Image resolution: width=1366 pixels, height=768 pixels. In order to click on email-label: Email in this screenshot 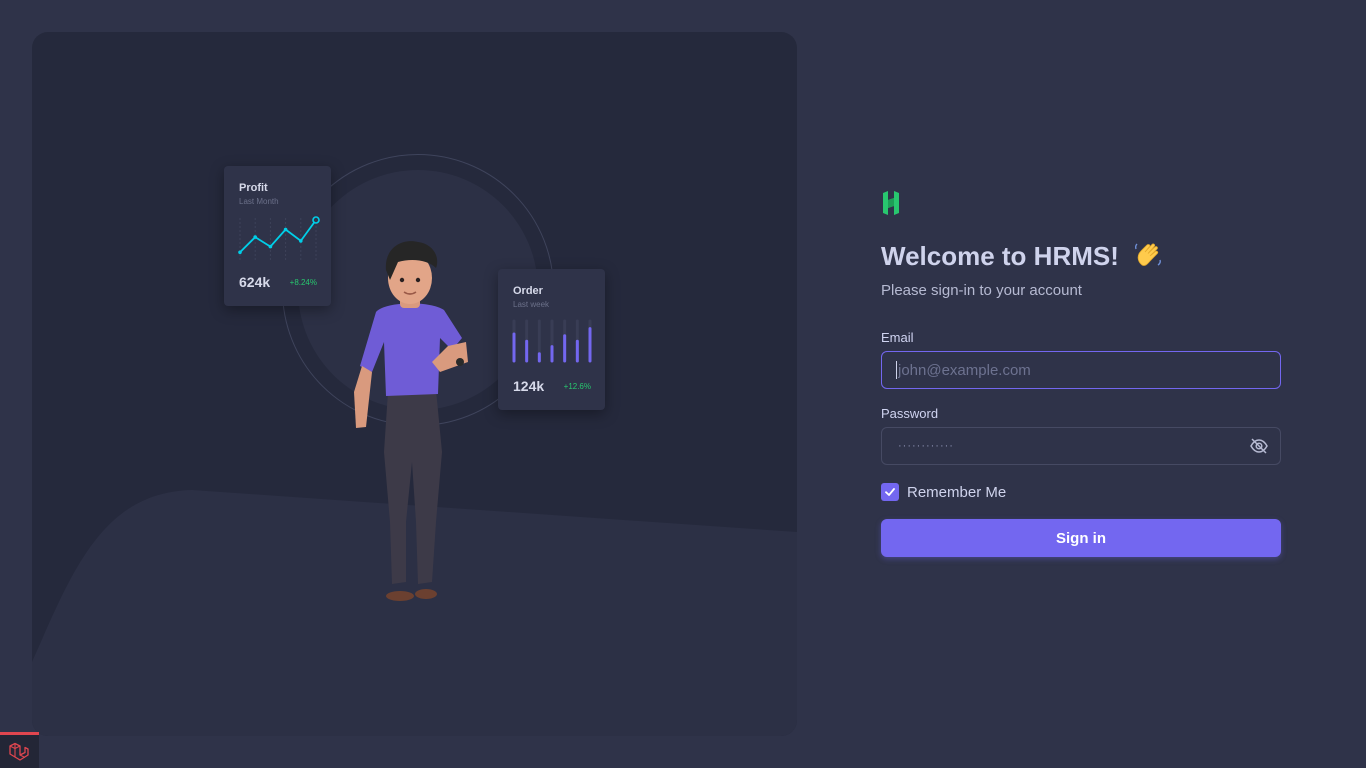, I will do `click(897, 337)`.